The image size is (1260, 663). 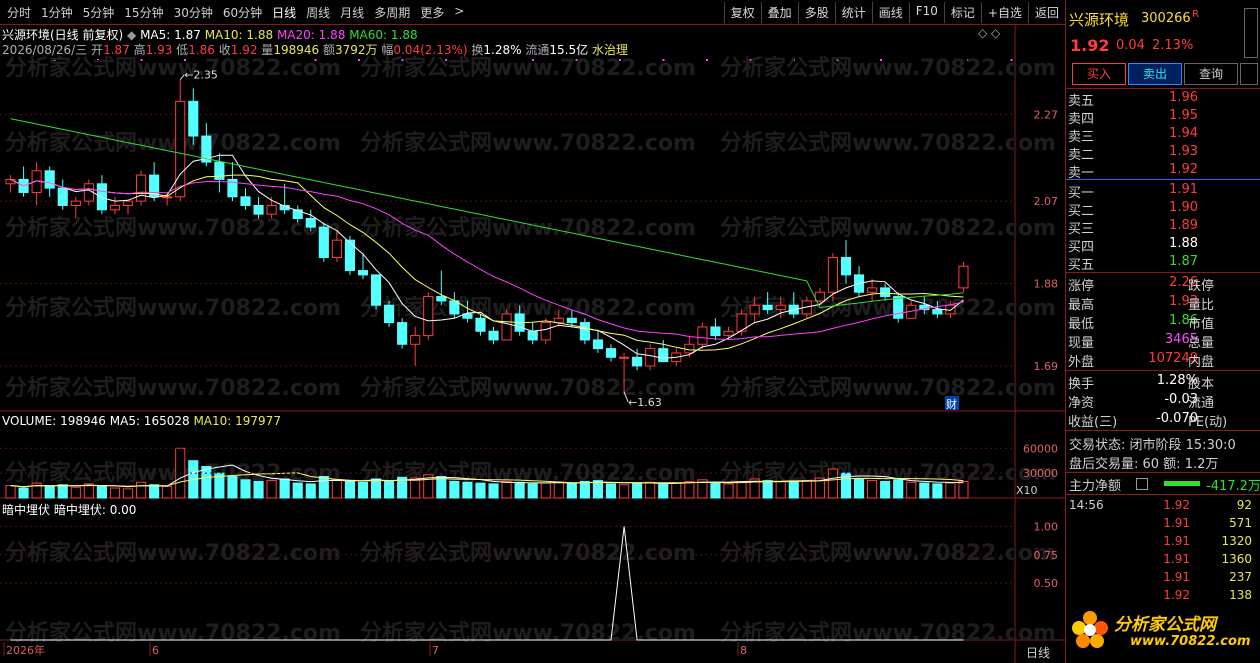 What do you see at coordinates (1155, 74) in the screenshot?
I see `sell-button: 卖出` at bounding box center [1155, 74].